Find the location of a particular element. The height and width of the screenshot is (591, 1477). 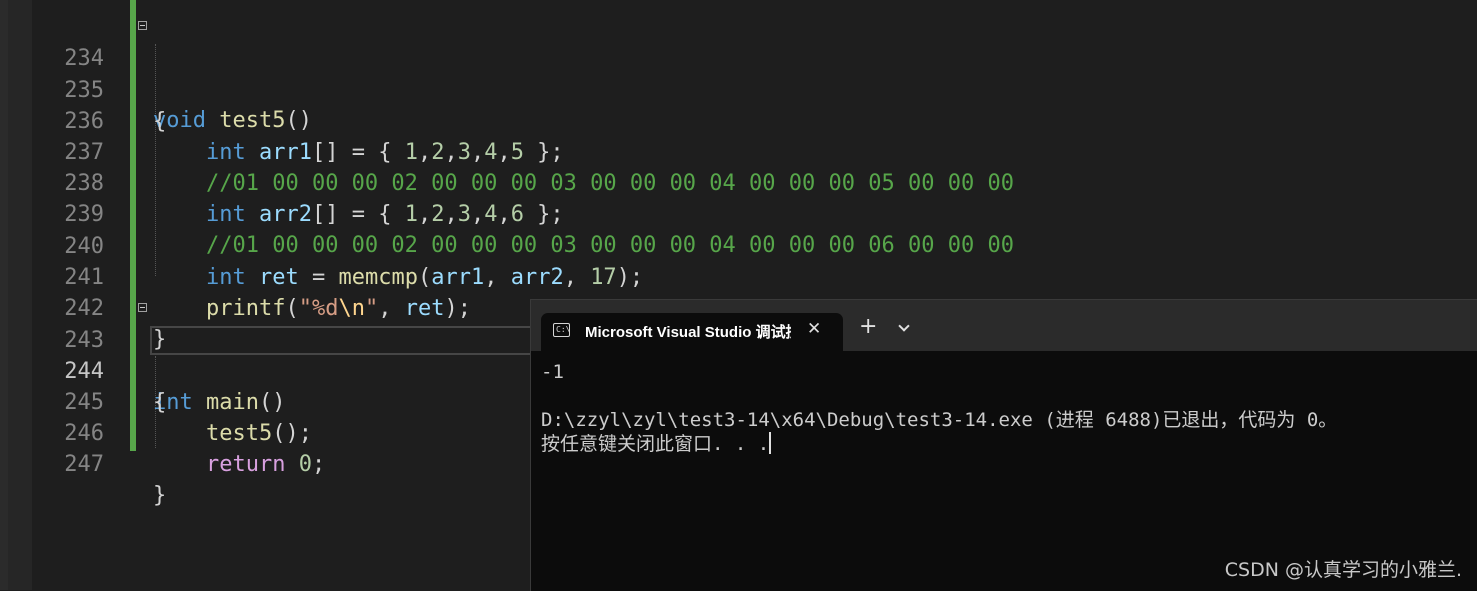

line-number: 247 is located at coordinates (84, 464).